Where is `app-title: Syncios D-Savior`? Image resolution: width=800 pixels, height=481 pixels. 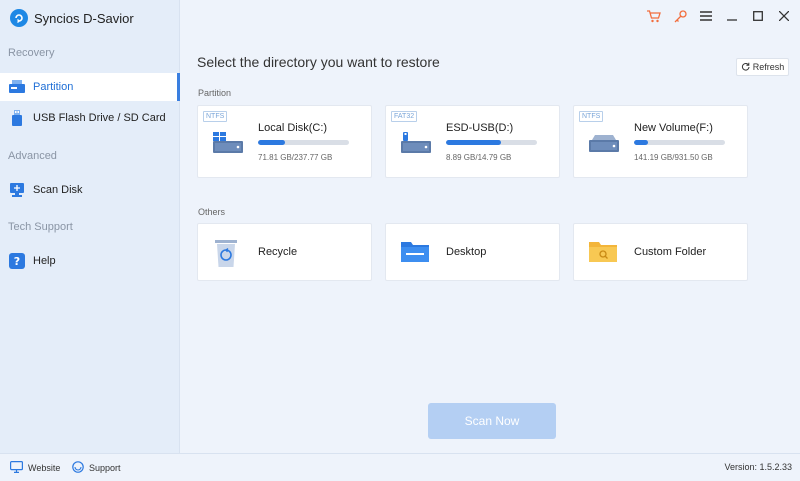 app-title: Syncios D-Savior is located at coordinates (72, 18).